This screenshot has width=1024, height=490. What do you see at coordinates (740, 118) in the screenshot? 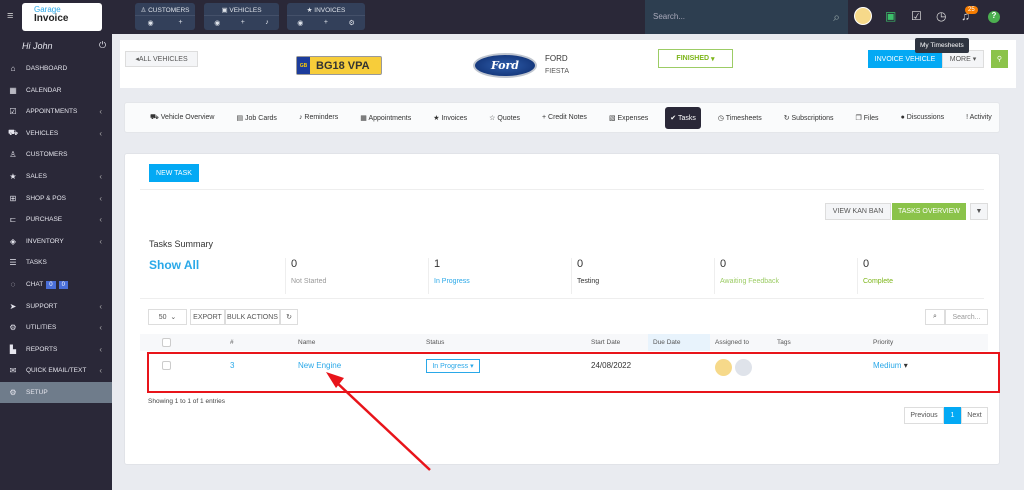
I see `tab: ◷ Timesheets` at bounding box center [740, 118].